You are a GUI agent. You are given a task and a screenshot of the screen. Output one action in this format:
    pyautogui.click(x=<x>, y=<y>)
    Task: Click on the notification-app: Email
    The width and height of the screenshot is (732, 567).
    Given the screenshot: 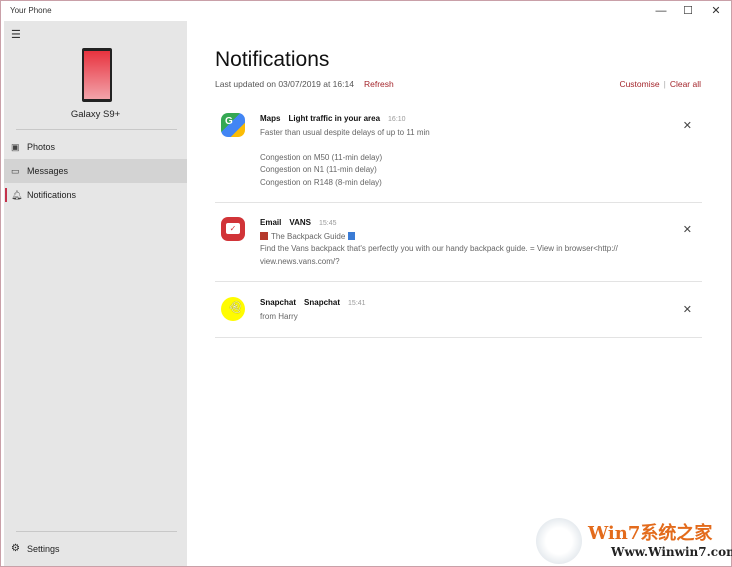 What is the action you would take?
    pyautogui.click(x=271, y=222)
    